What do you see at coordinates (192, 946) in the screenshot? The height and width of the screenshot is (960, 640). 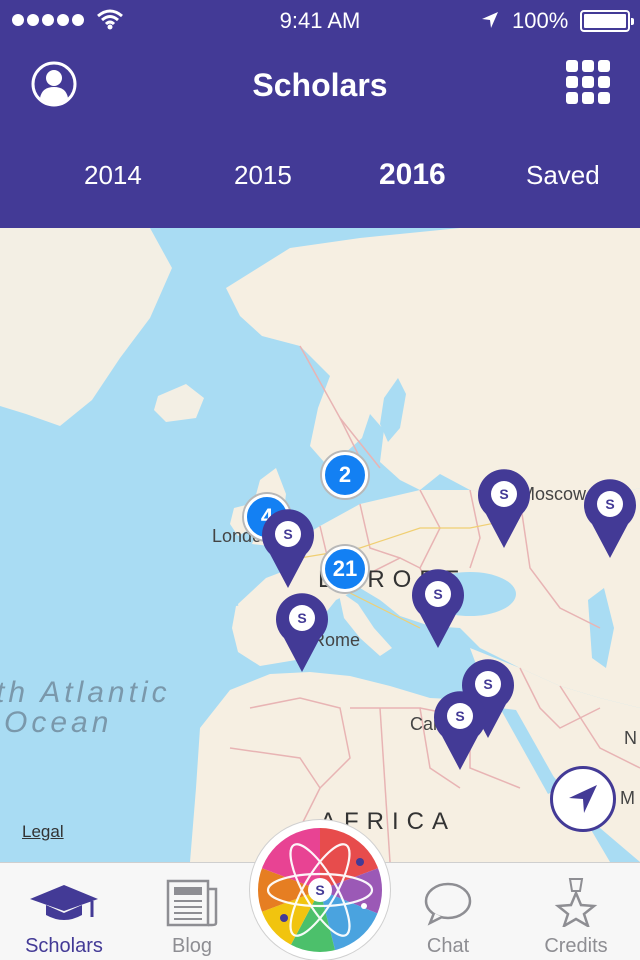 I see `tabbar-label: Blog` at bounding box center [192, 946].